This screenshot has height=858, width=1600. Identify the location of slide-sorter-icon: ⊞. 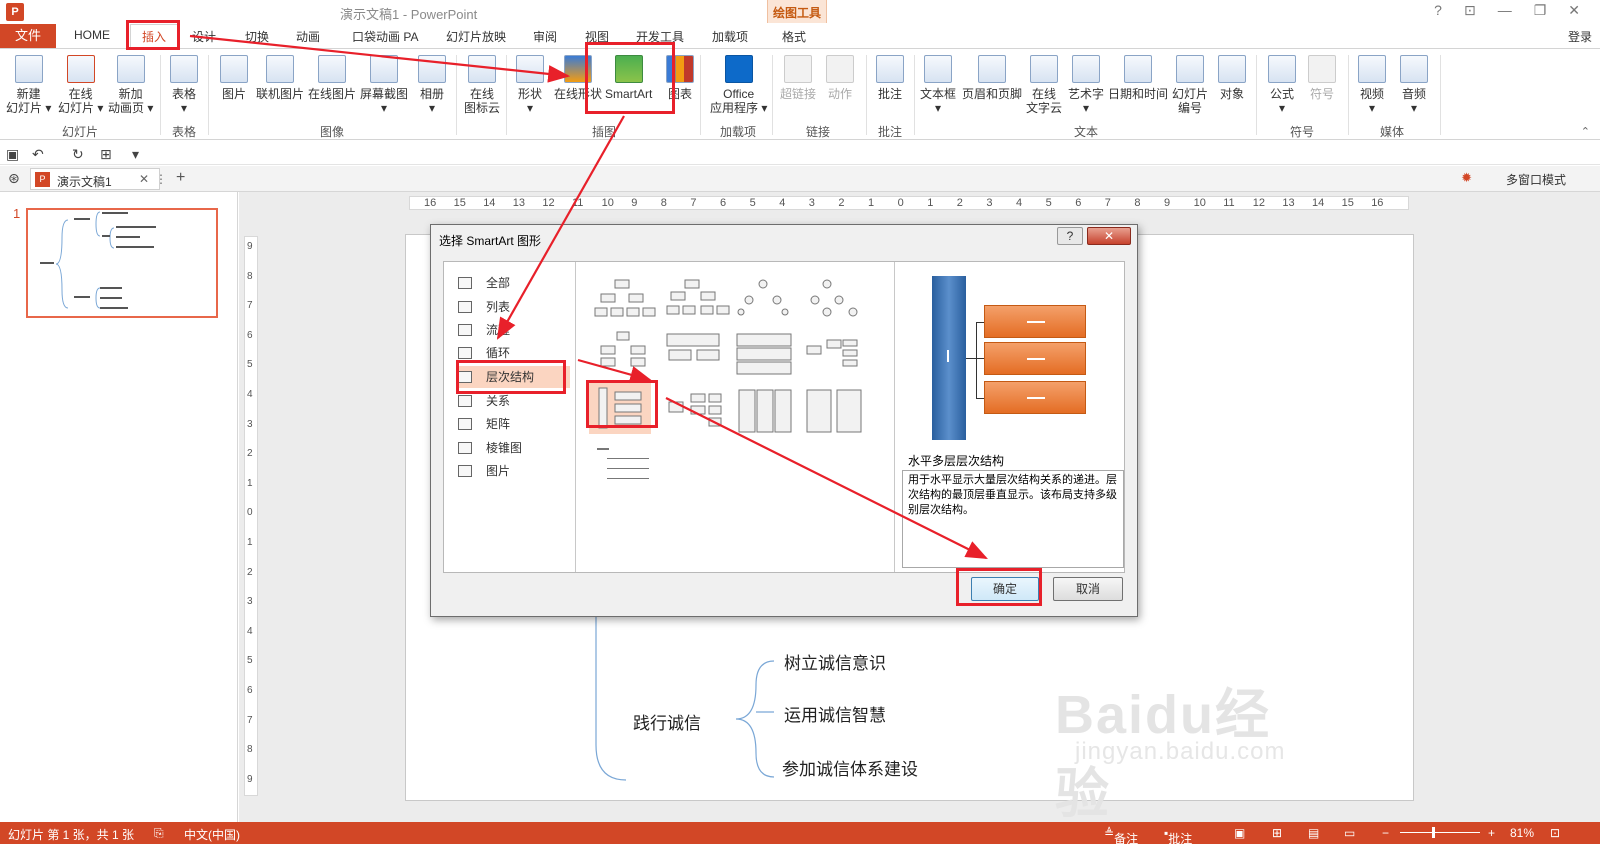
(1277, 833).